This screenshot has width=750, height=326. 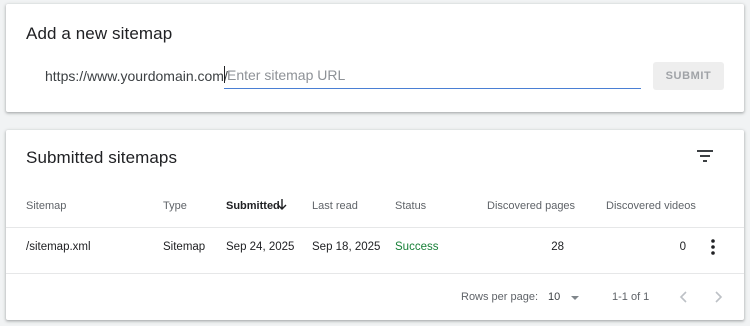 What do you see at coordinates (651, 206) in the screenshot?
I see `column-header-discovered-videos: Discovered videos` at bounding box center [651, 206].